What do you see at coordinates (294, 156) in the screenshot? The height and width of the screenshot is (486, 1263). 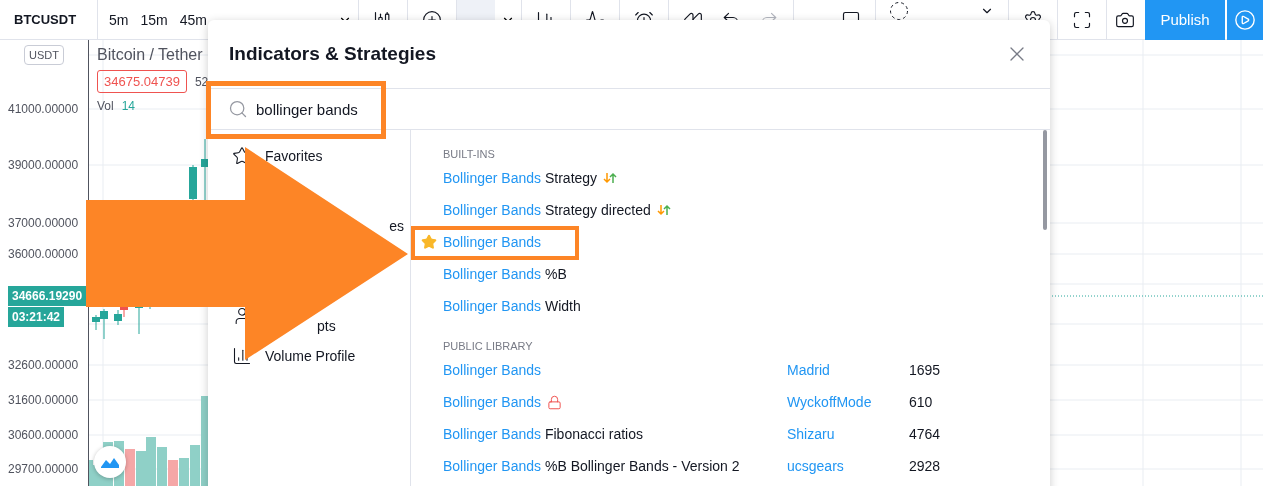 I see `sidebar-item: Favorites` at bounding box center [294, 156].